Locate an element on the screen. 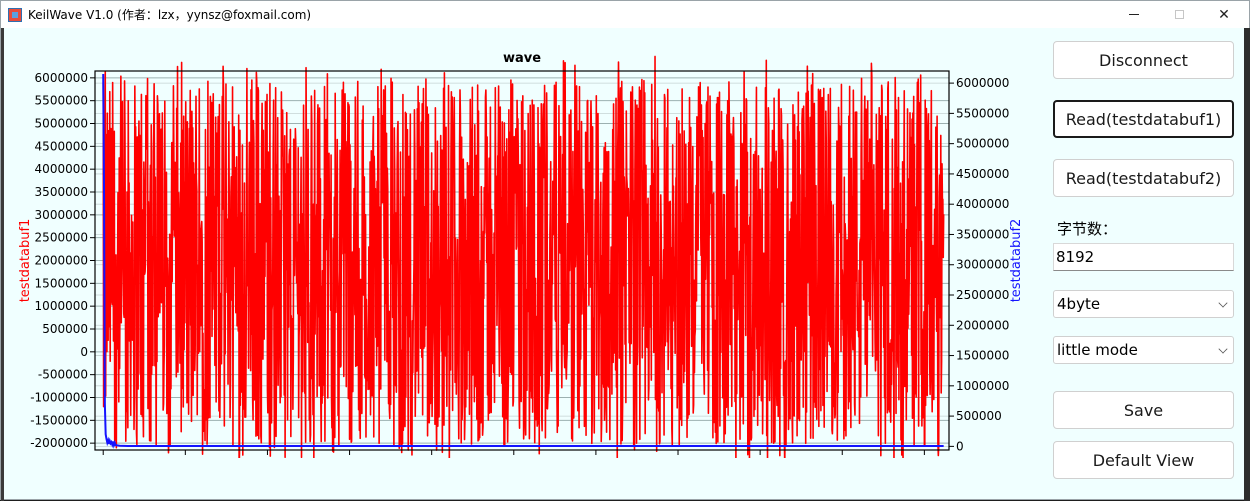 This screenshot has width=1250, height=501. right-axis-tick-label: 0 is located at coordinates (960, 446).